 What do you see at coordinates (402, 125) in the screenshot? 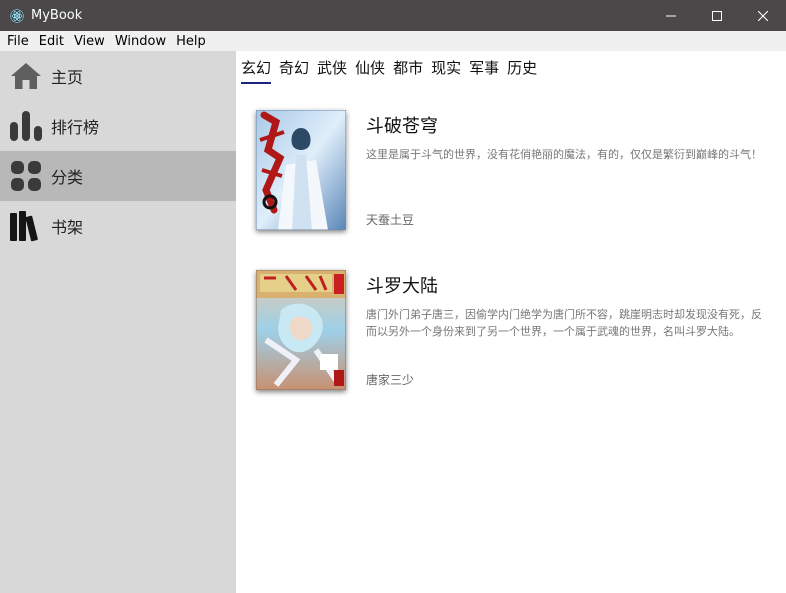
I see `book-title: 斗破苍穹` at bounding box center [402, 125].